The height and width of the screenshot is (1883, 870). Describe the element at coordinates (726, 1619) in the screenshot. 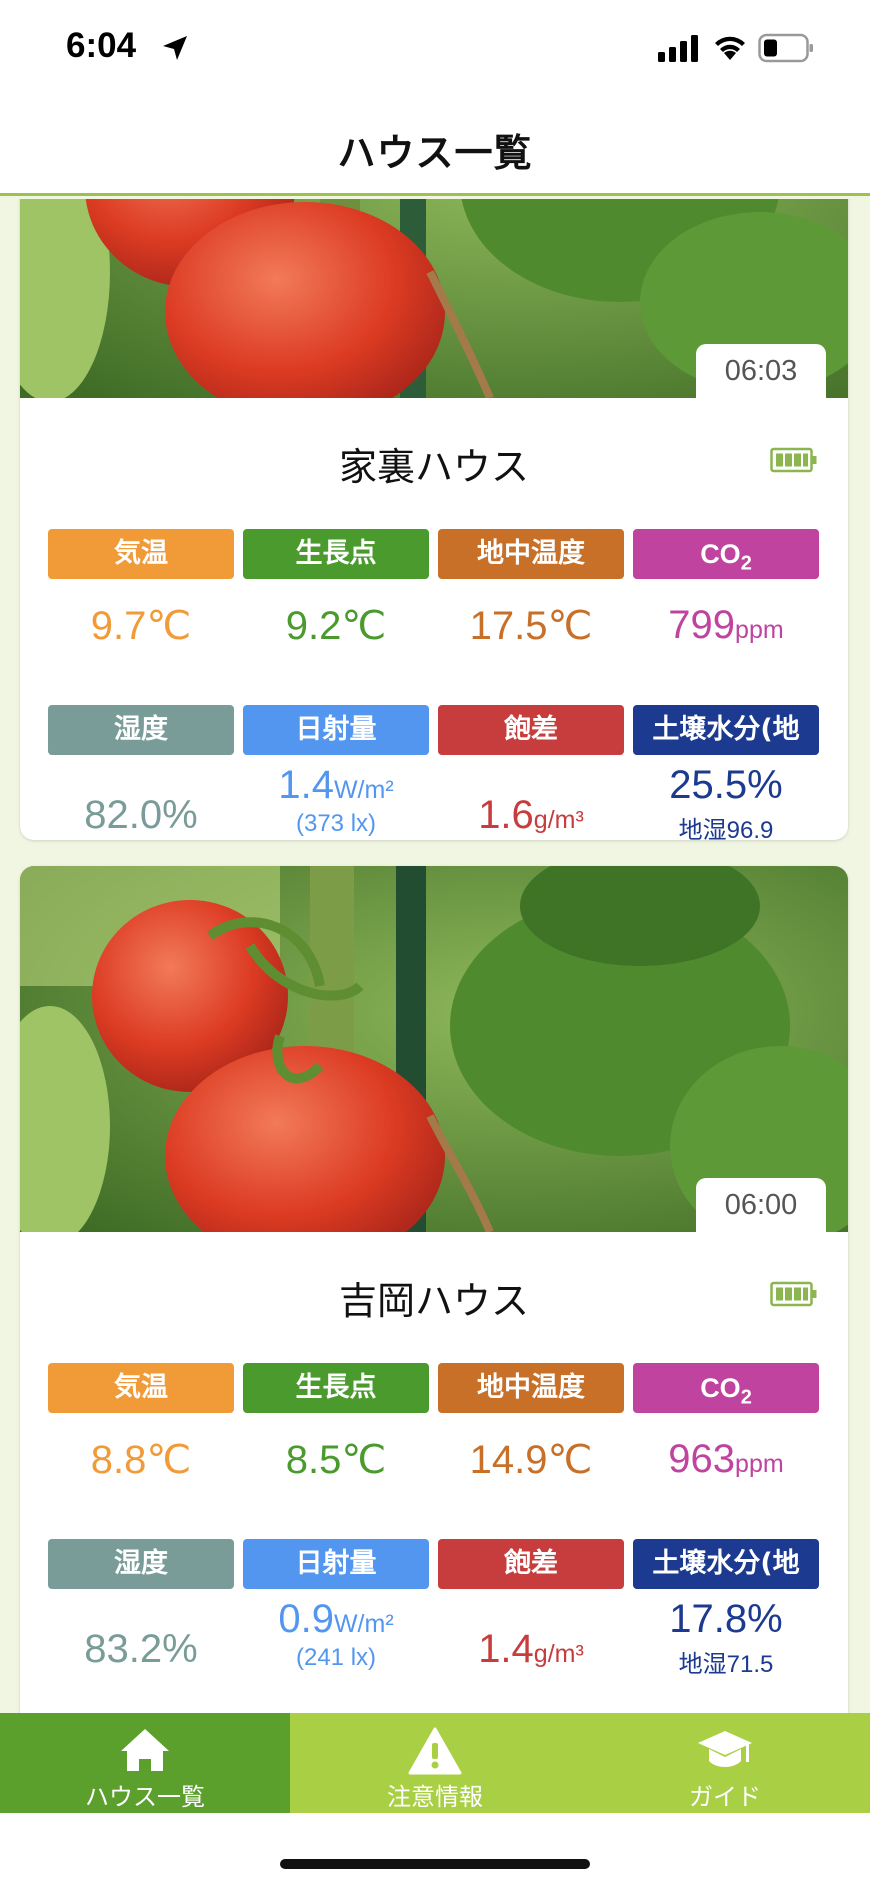

I see `soil-moist-value: 17.8%` at that location.